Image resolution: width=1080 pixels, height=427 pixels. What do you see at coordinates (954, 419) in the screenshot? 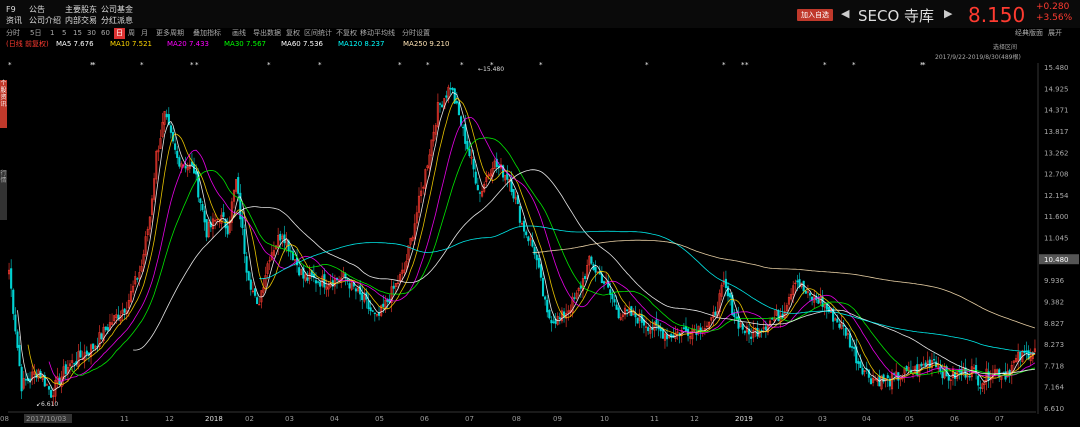
I see `x-tick-label: 06` at bounding box center [954, 419].